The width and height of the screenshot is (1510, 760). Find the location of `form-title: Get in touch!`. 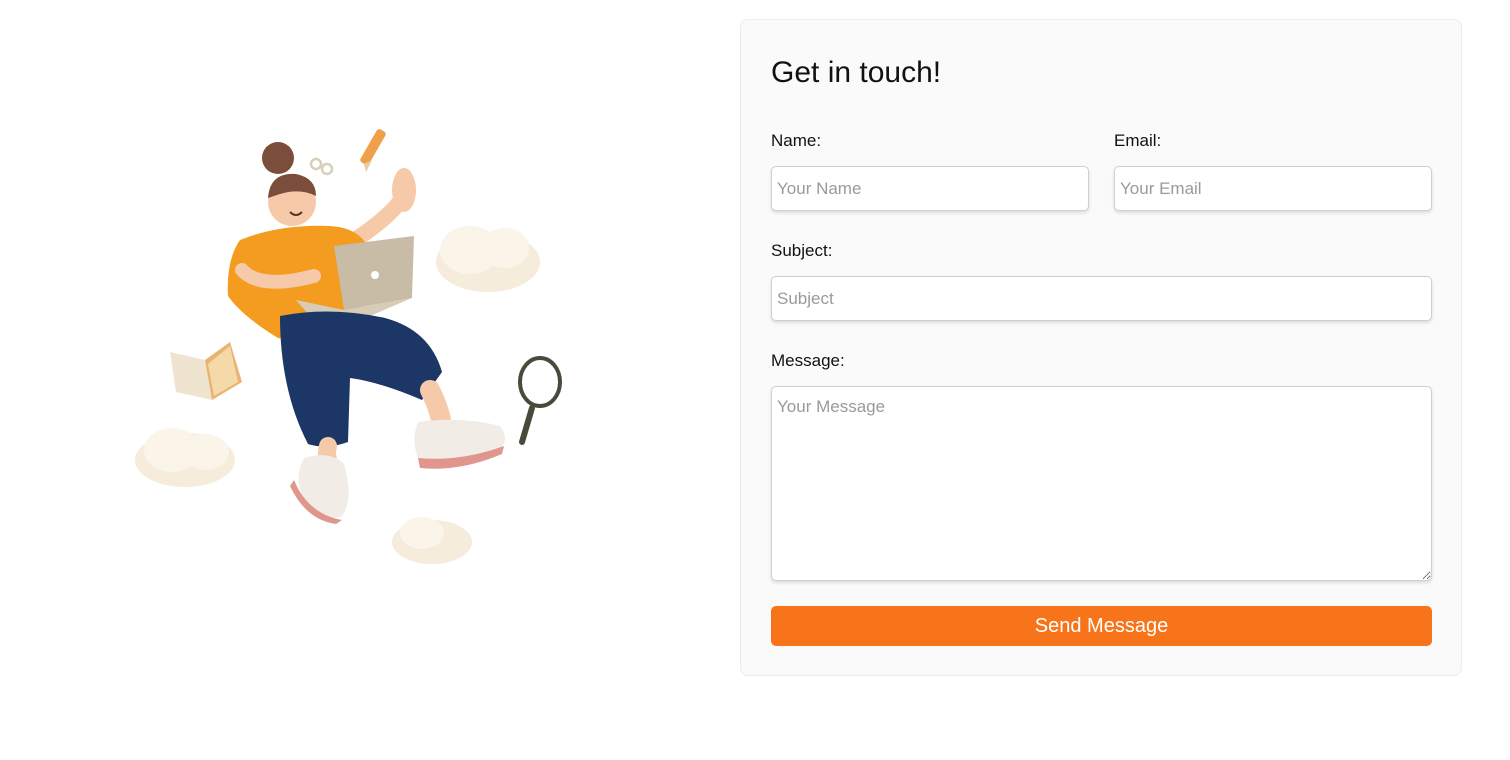

form-title: Get in touch! is located at coordinates (856, 72).